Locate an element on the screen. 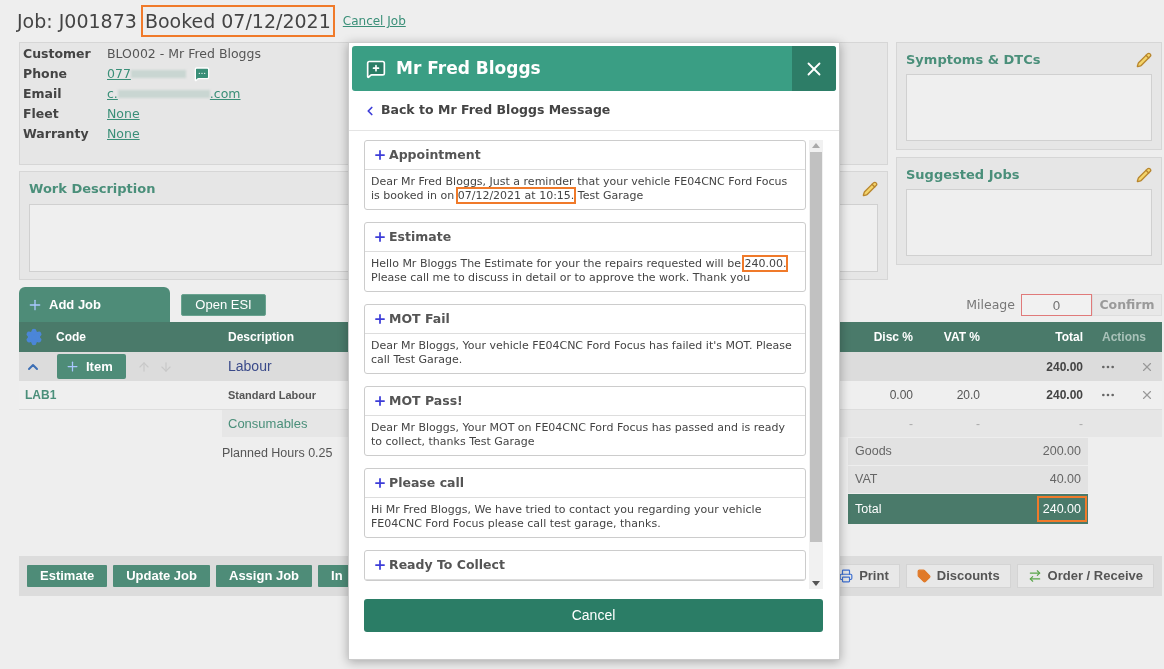  panel-title: Suggested Jobs is located at coordinates (963, 175).